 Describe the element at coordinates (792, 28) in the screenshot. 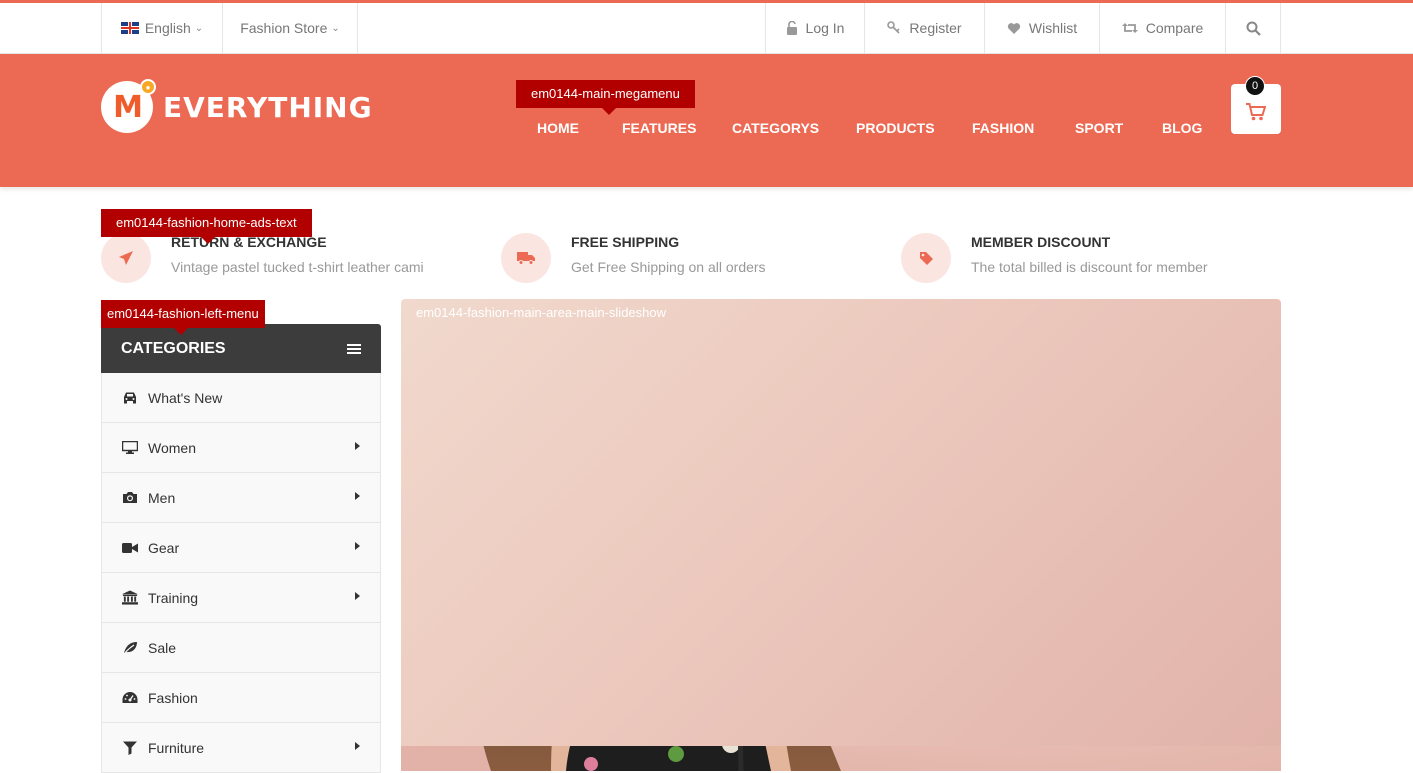

I see `unlock-icon` at that location.